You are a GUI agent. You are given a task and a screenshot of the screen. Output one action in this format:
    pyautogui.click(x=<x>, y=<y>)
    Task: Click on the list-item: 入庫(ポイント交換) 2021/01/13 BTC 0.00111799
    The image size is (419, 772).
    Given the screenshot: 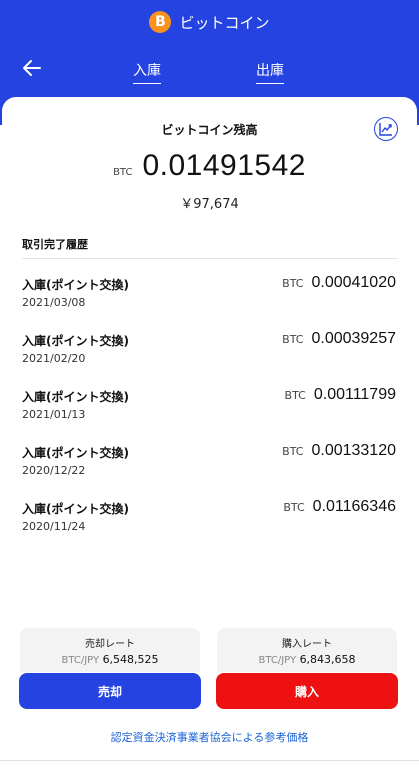 What is the action you would take?
    pyautogui.click(x=209, y=410)
    